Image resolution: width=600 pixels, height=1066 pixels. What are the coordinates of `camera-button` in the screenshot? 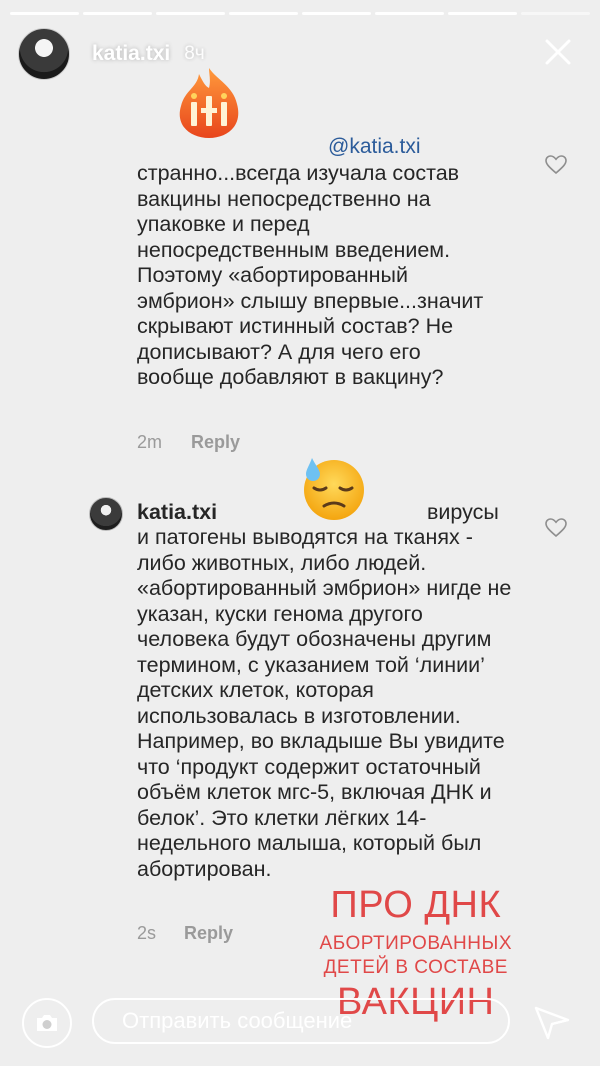 It's located at (47, 1023).